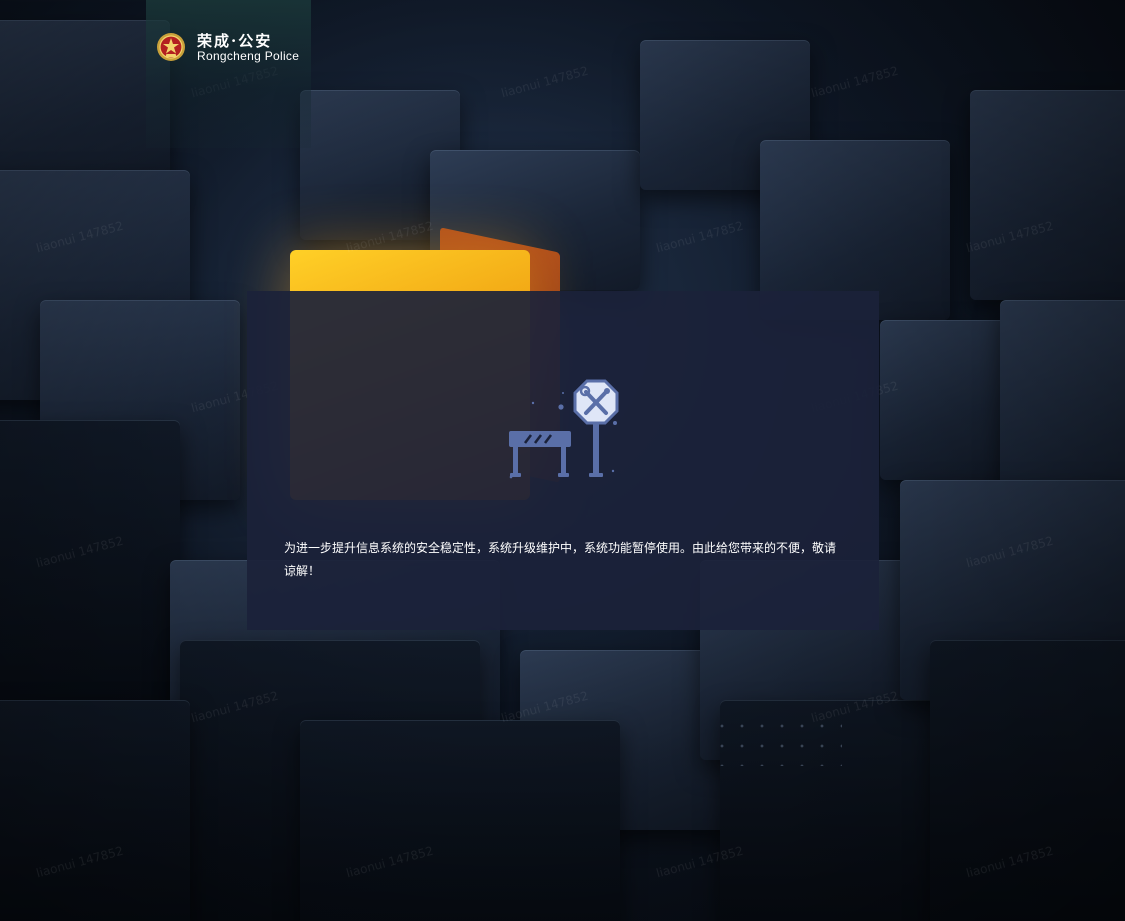  What do you see at coordinates (171, 47) in the screenshot?
I see `police-emblem-icon` at bounding box center [171, 47].